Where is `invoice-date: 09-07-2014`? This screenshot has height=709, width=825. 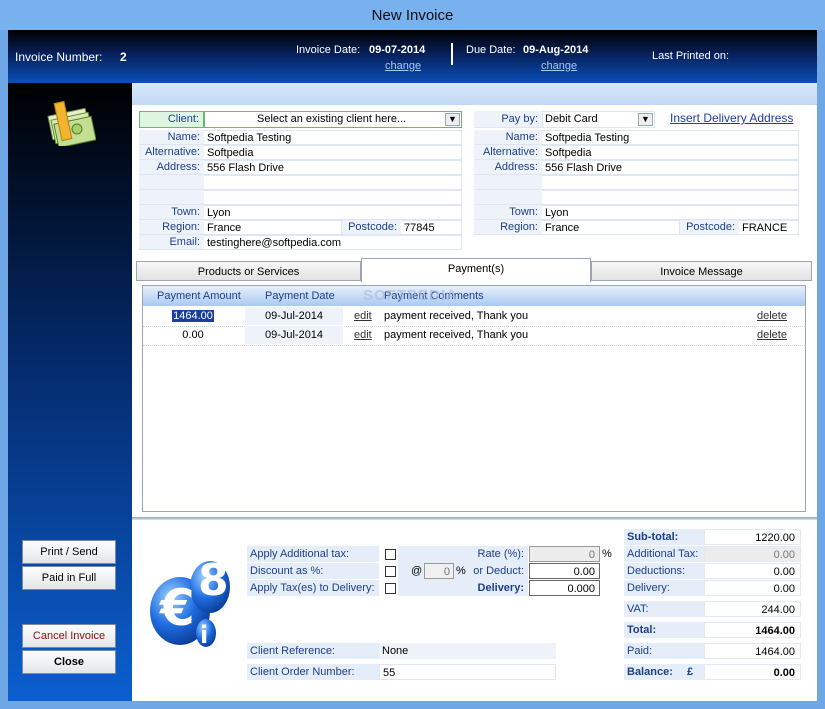
invoice-date: 09-07-2014 is located at coordinates (397, 50).